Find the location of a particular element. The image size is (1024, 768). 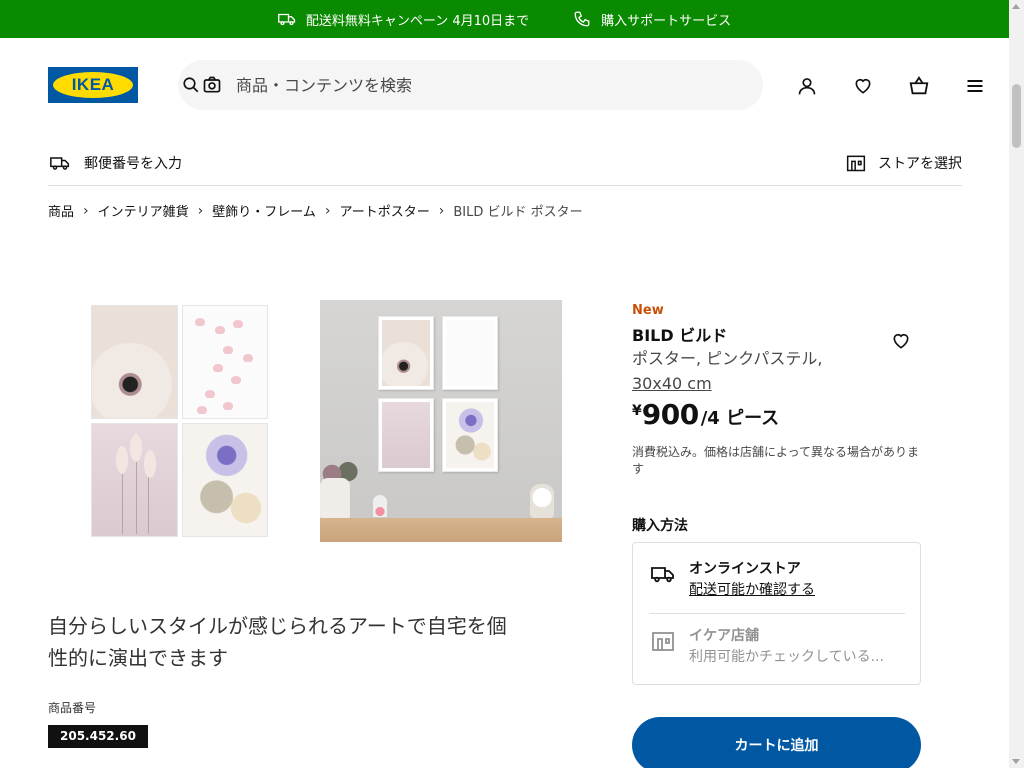

article-number: 205.452.60 is located at coordinates (98, 736).